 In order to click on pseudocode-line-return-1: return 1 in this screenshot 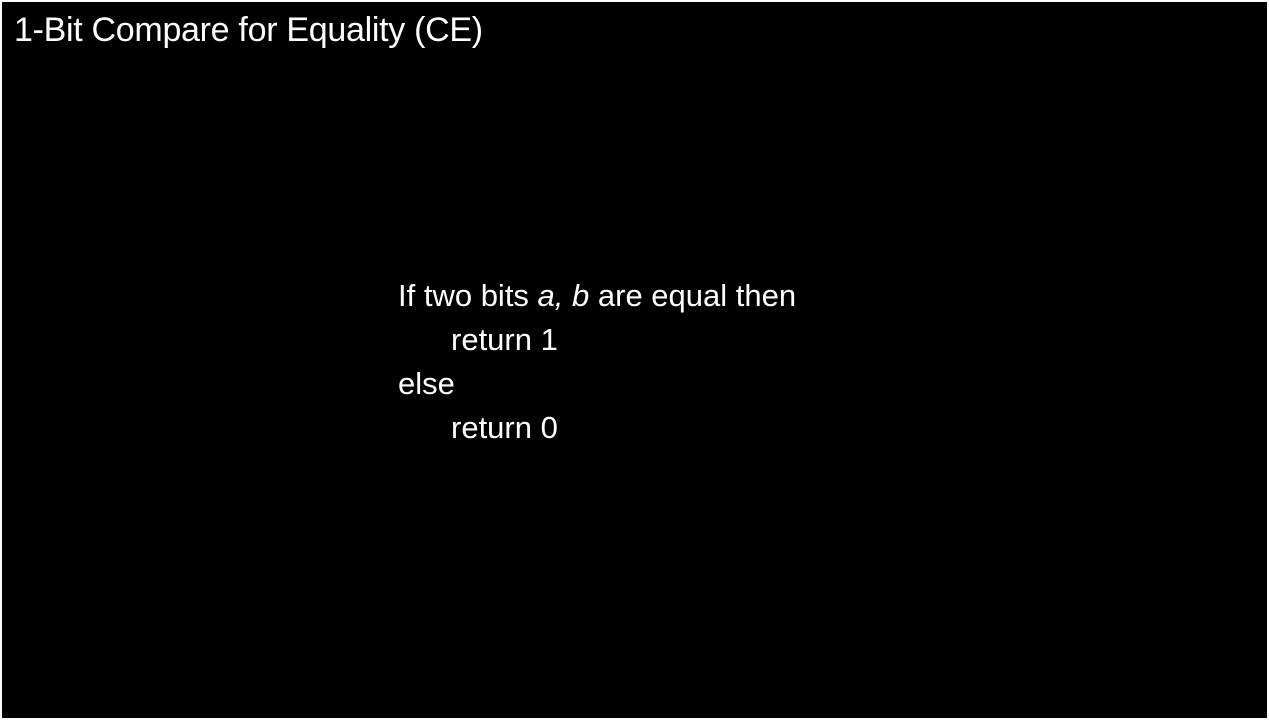, I will do `click(504, 339)`.